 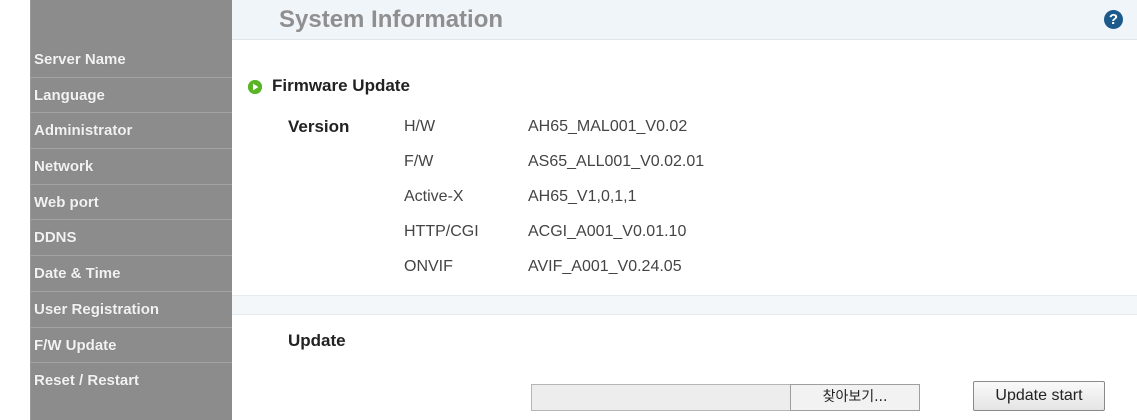 What do you see at coordinates (317, 340) in the screenshot?
I see `update-label: Update` at bounding box center [317, 340].